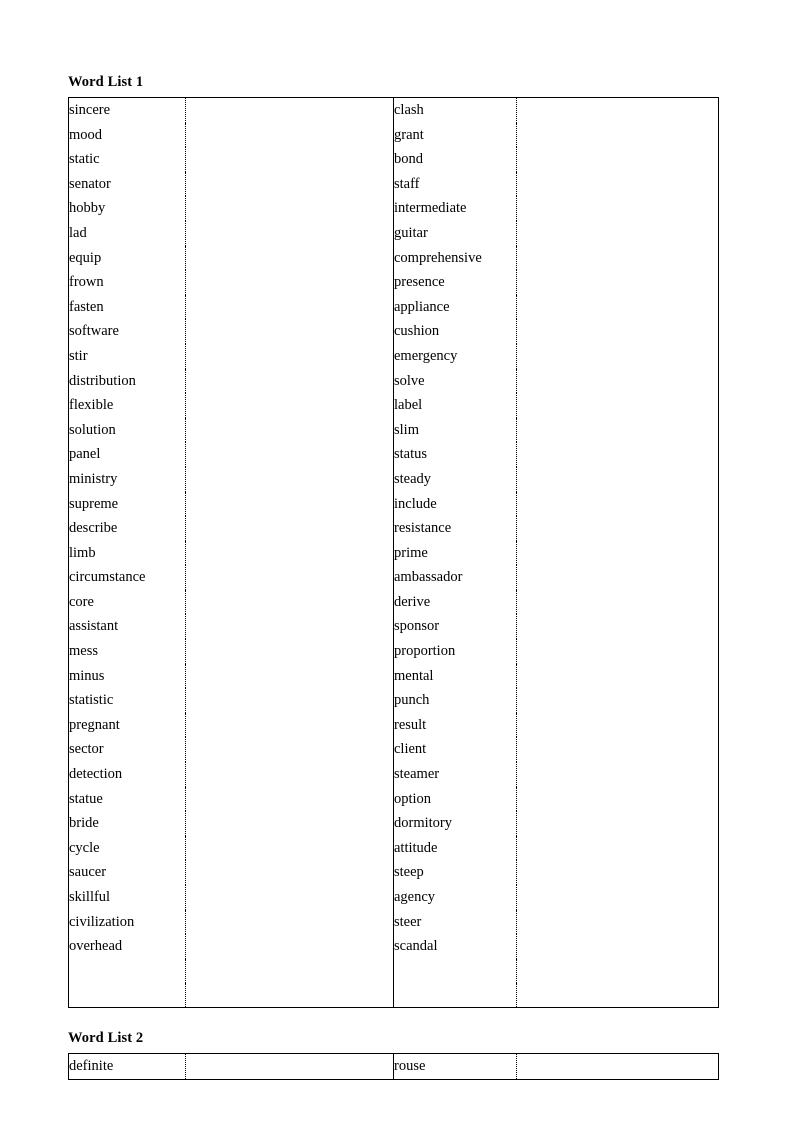  What do you see at coordinates (127, 454) in the screenshot?
I see `word-cell-primary: panel` at bounding box center [127, 454].